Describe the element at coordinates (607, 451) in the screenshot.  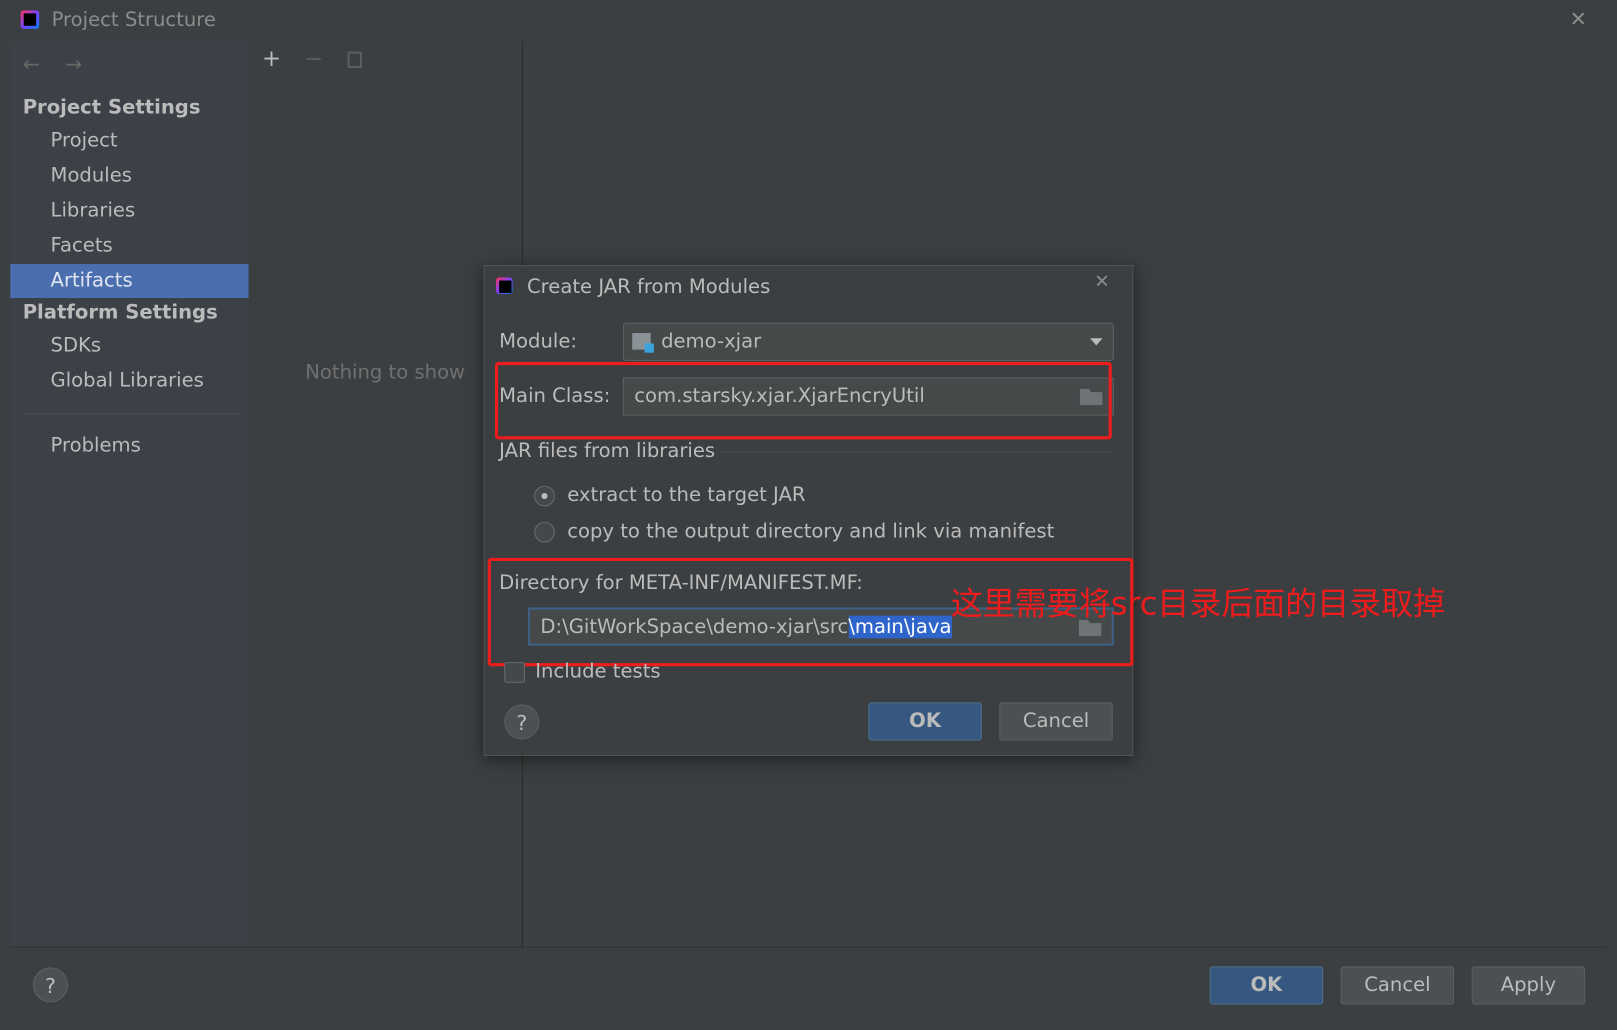
I see `jar-files-label: JAR files from libraries` at that location.